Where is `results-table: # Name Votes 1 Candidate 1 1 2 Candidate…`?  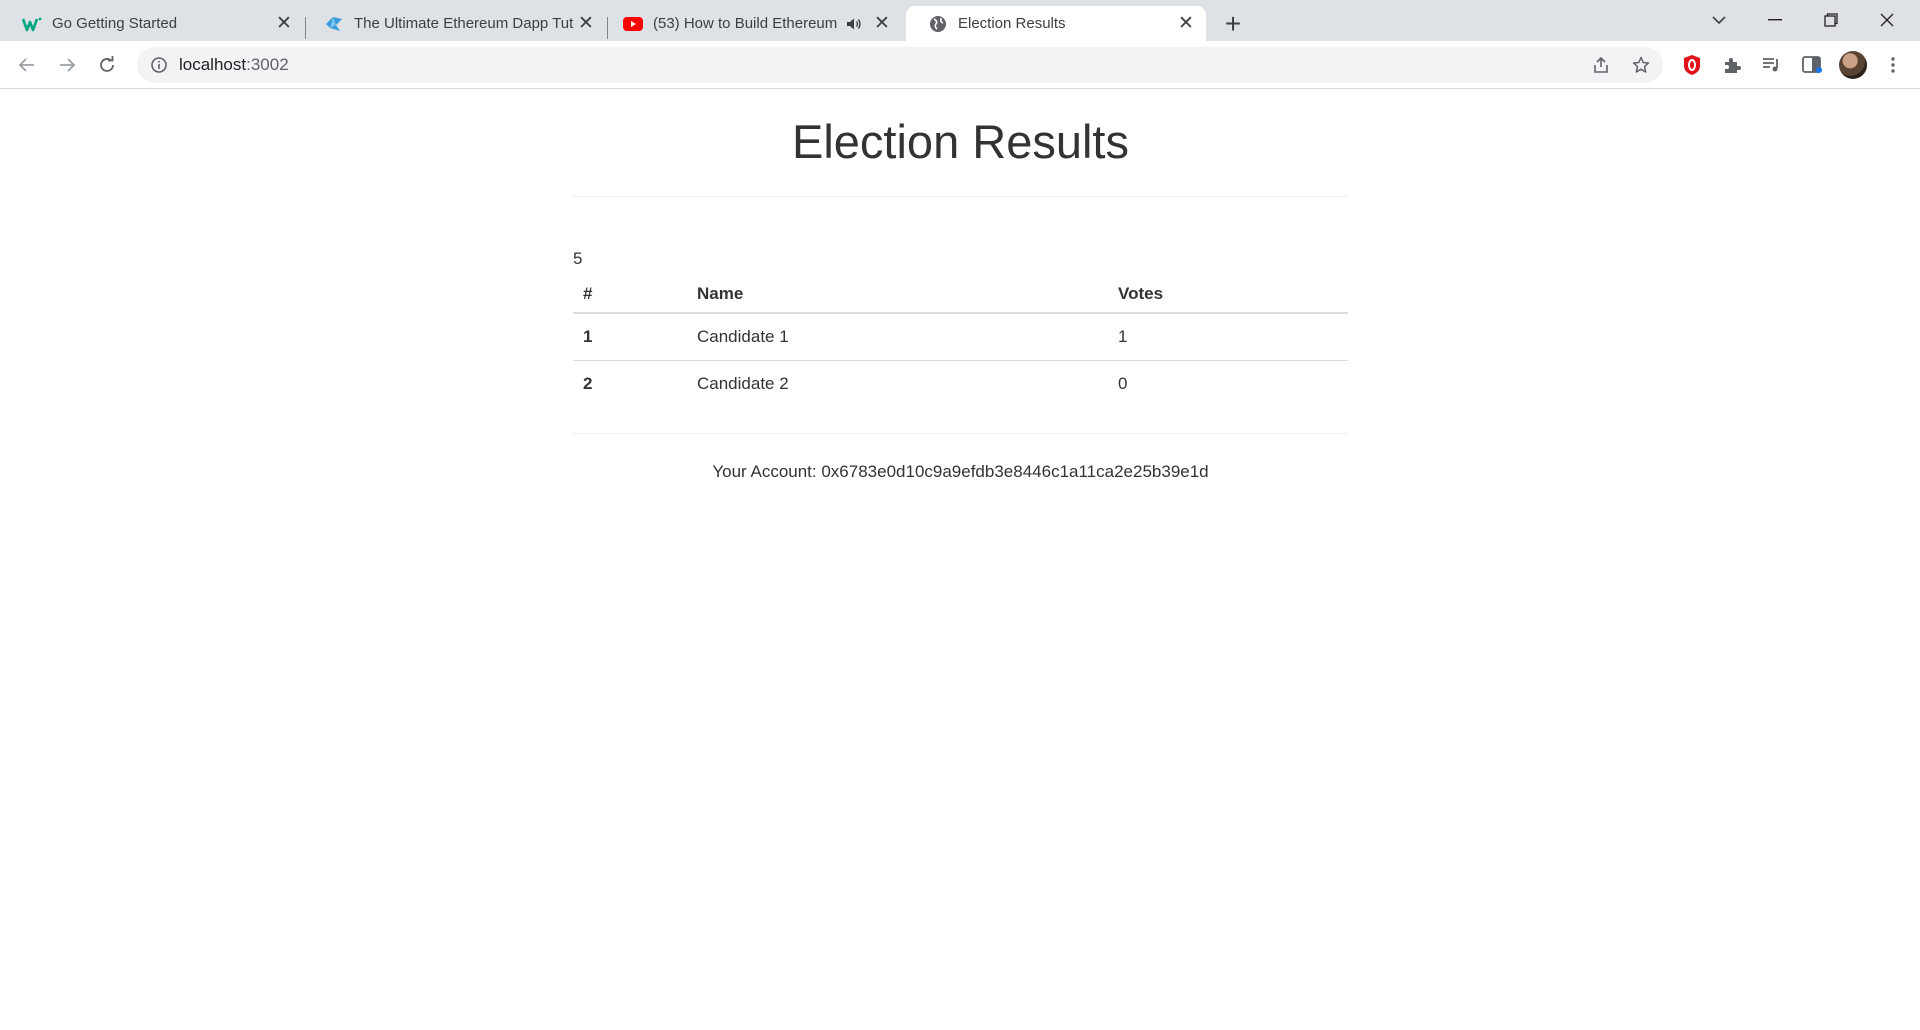 results-table: # Name Votes 1 Candidate 1 1 2 Candidate… is located at coordinates (960, 341).